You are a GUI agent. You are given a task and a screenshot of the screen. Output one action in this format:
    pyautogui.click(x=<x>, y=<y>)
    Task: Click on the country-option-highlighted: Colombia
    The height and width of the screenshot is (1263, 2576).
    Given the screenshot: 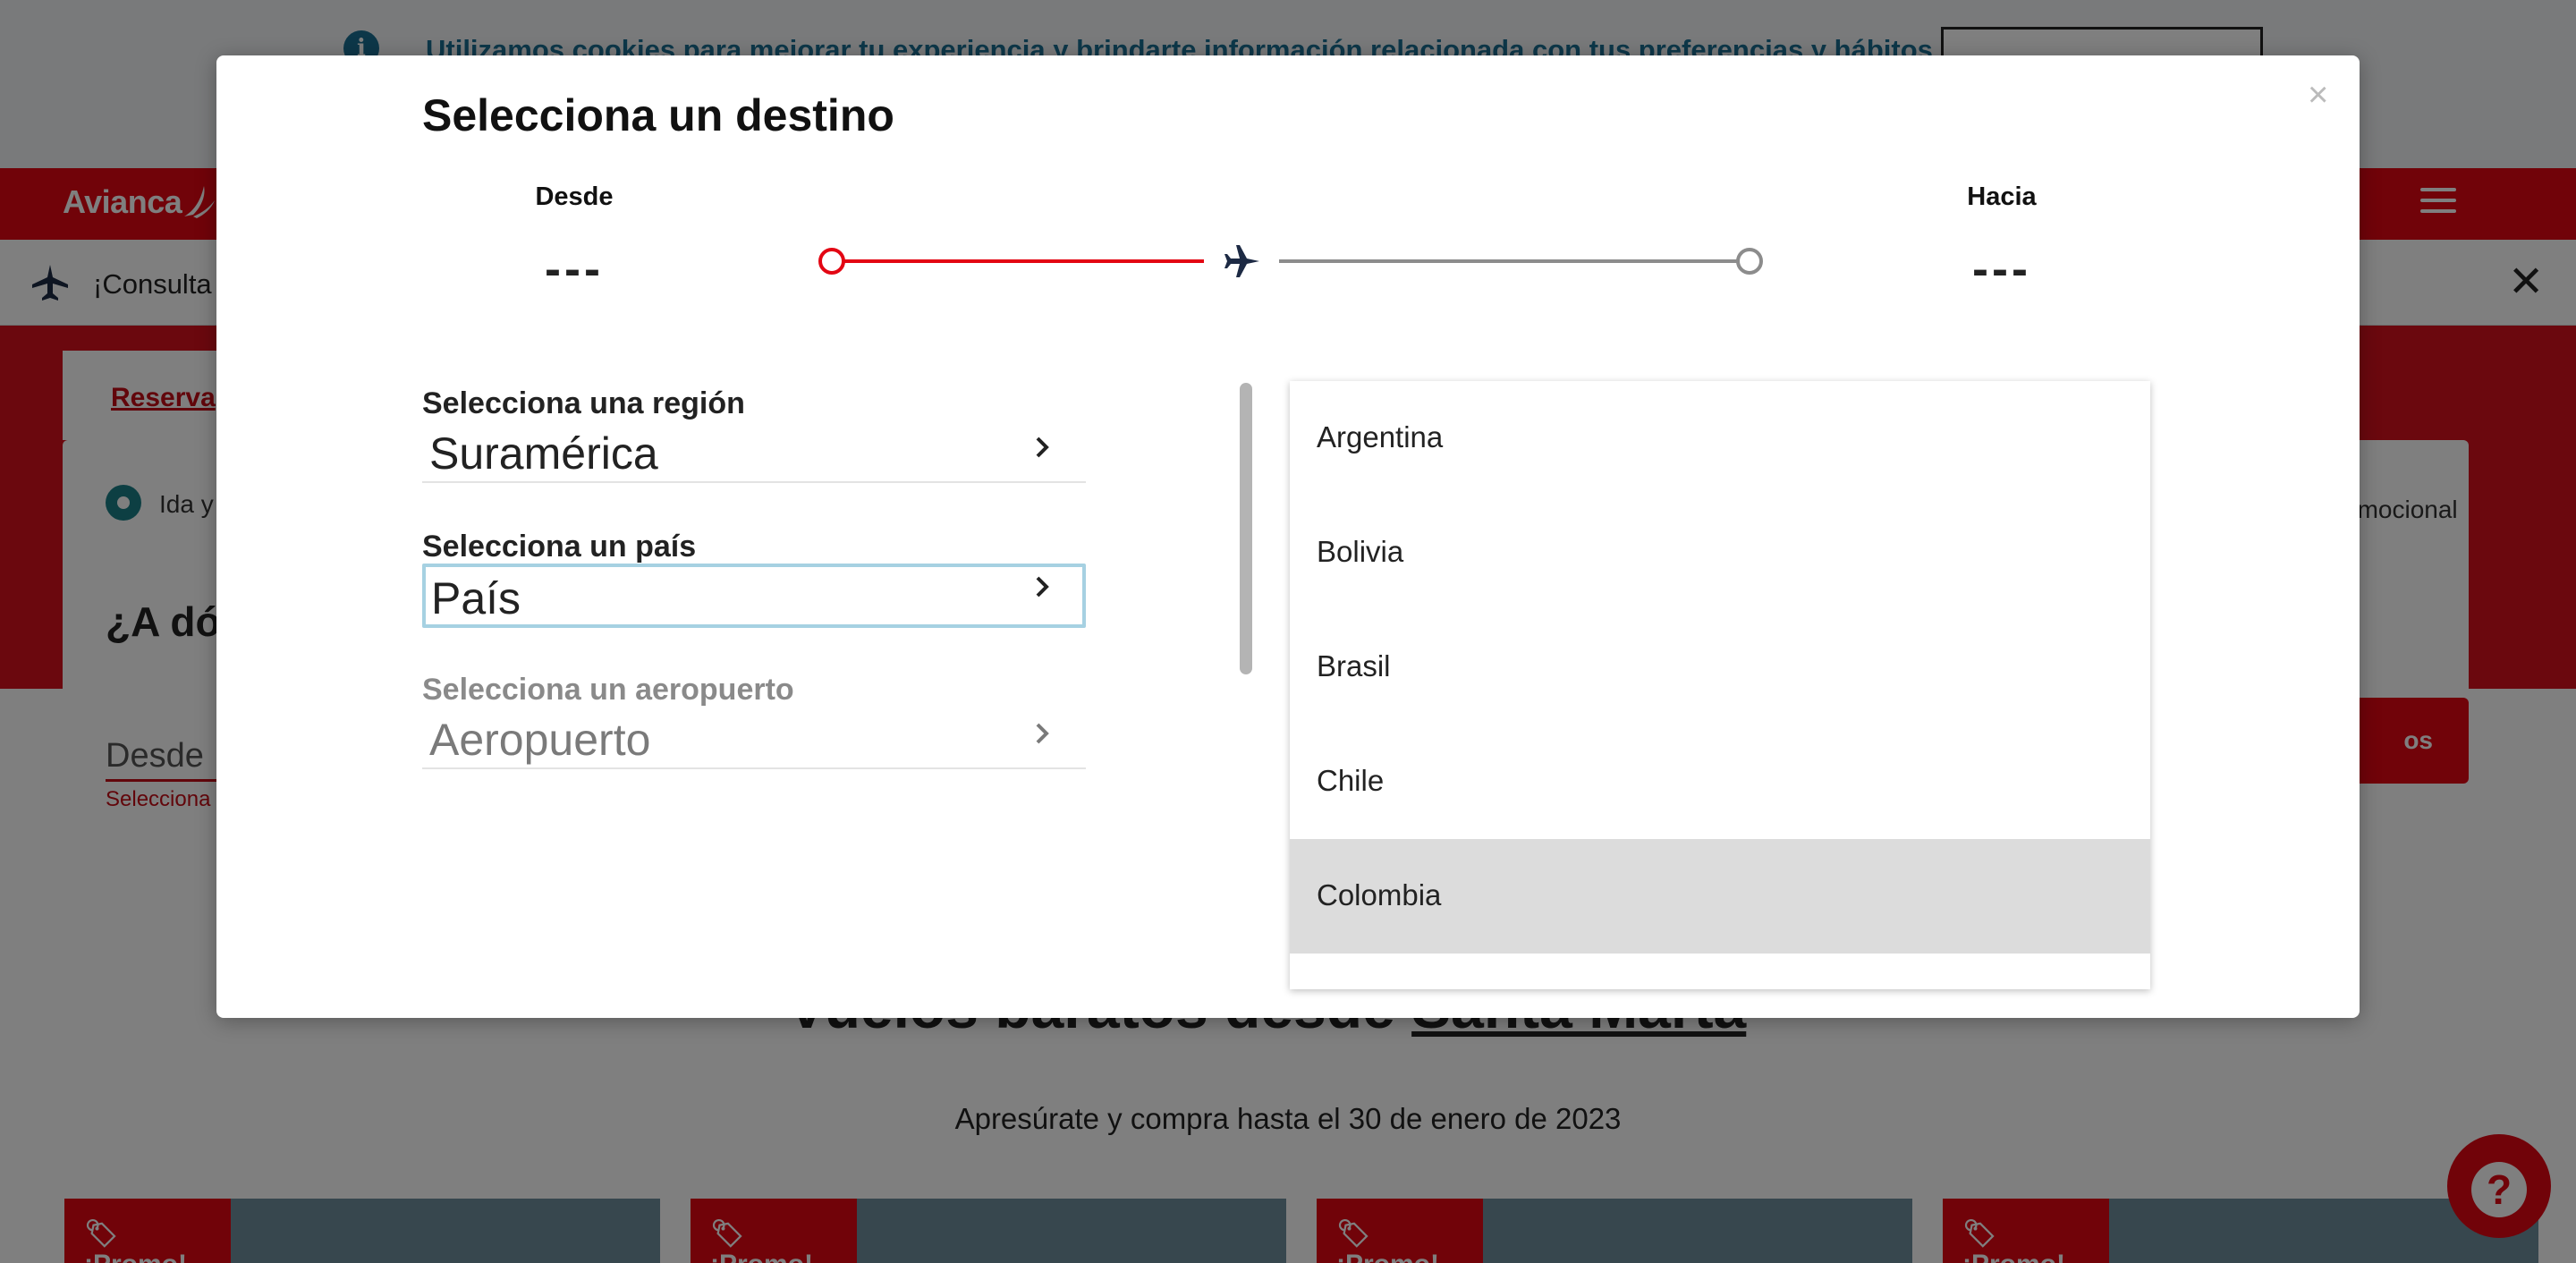 What is the action you would take?
    pyautogui.click(x=1720, y=896)
    